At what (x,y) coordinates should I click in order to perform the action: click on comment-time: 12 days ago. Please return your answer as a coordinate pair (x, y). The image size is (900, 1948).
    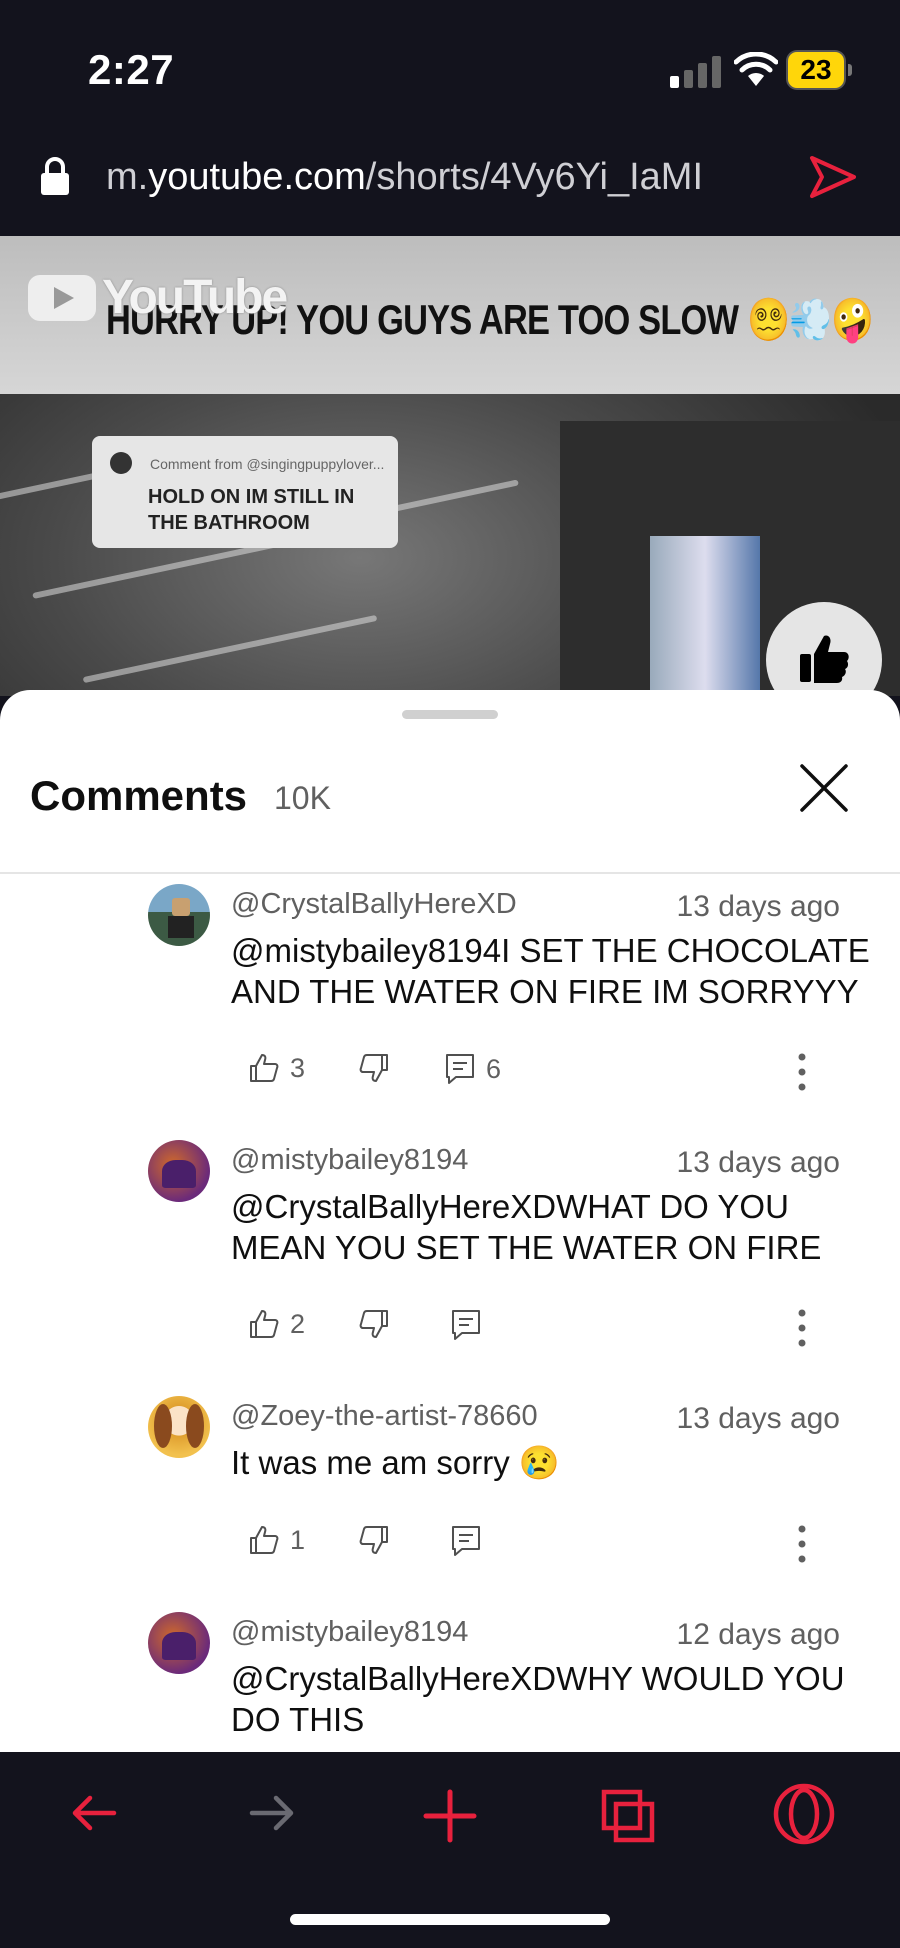
    Looking at the image, I should click on (758, 1634).